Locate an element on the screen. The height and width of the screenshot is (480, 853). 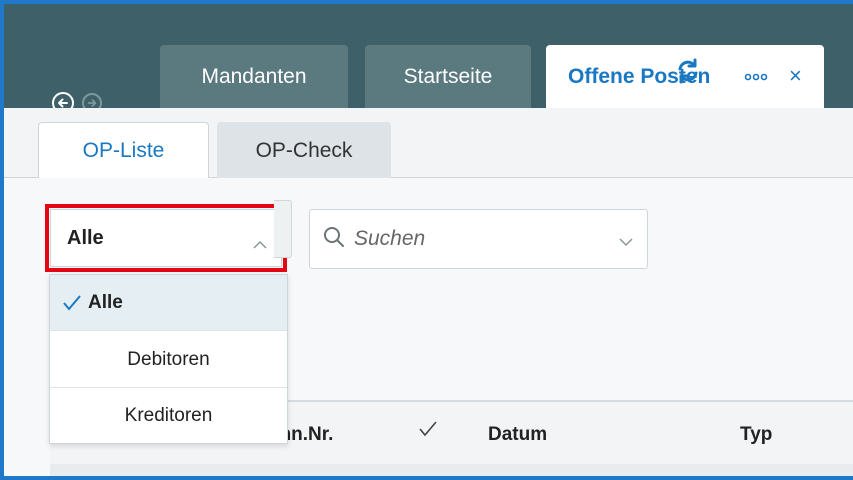
tab-startseite: Startseite is located at coordinates (448, 76).